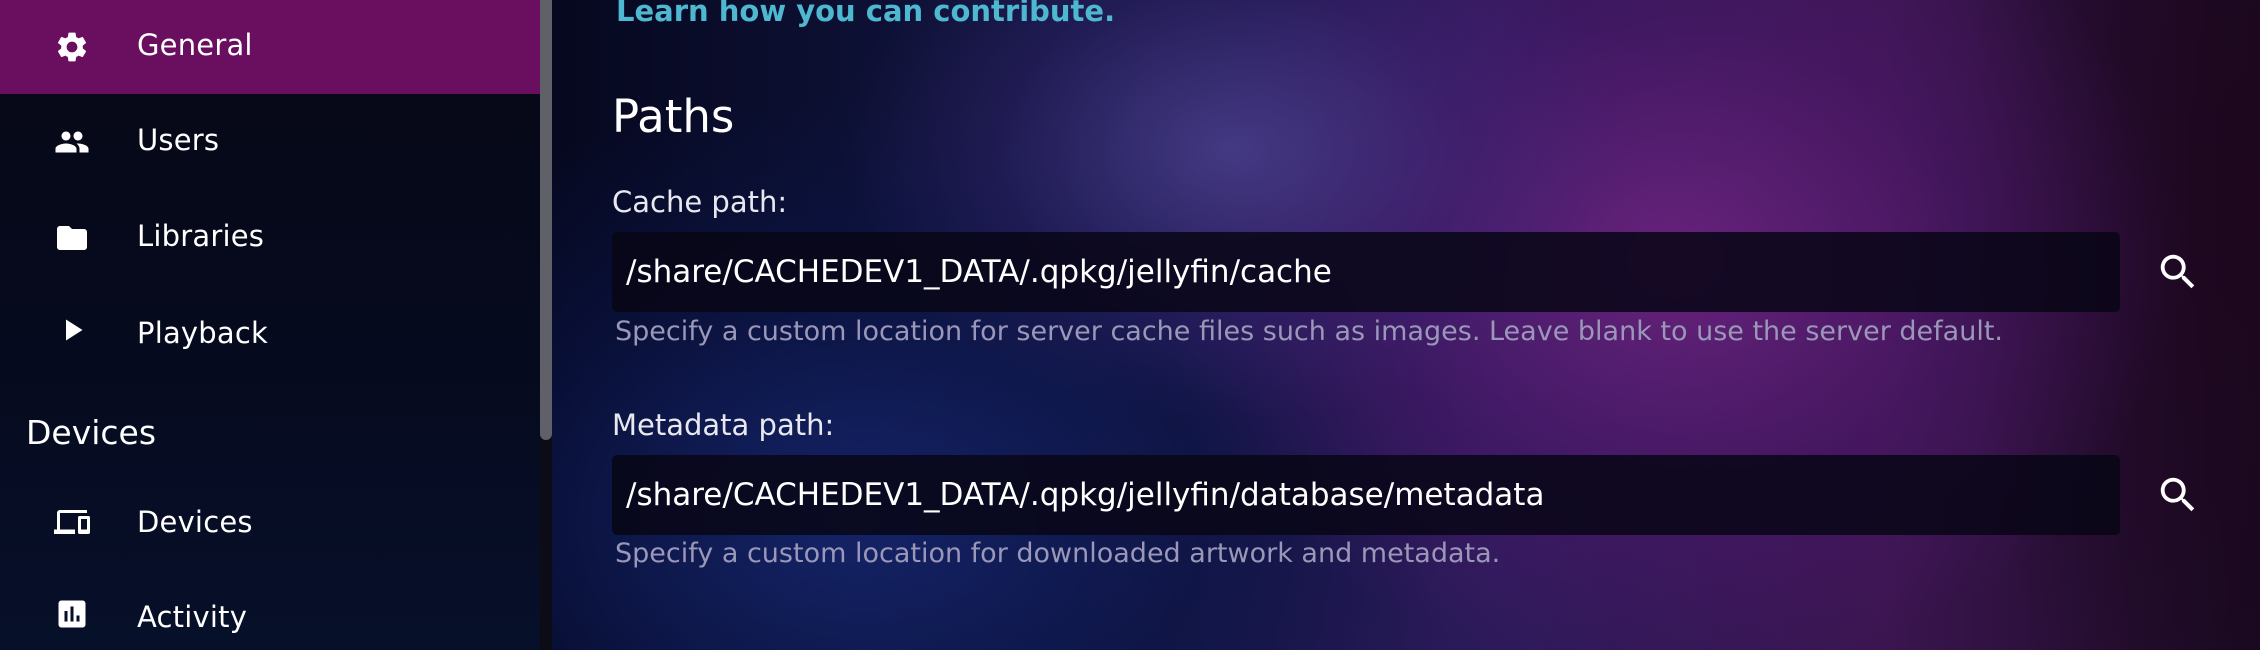 This screenshot has width=2260, height=650. I want to click on metadata-path-browse-button, so click(2178, 495).